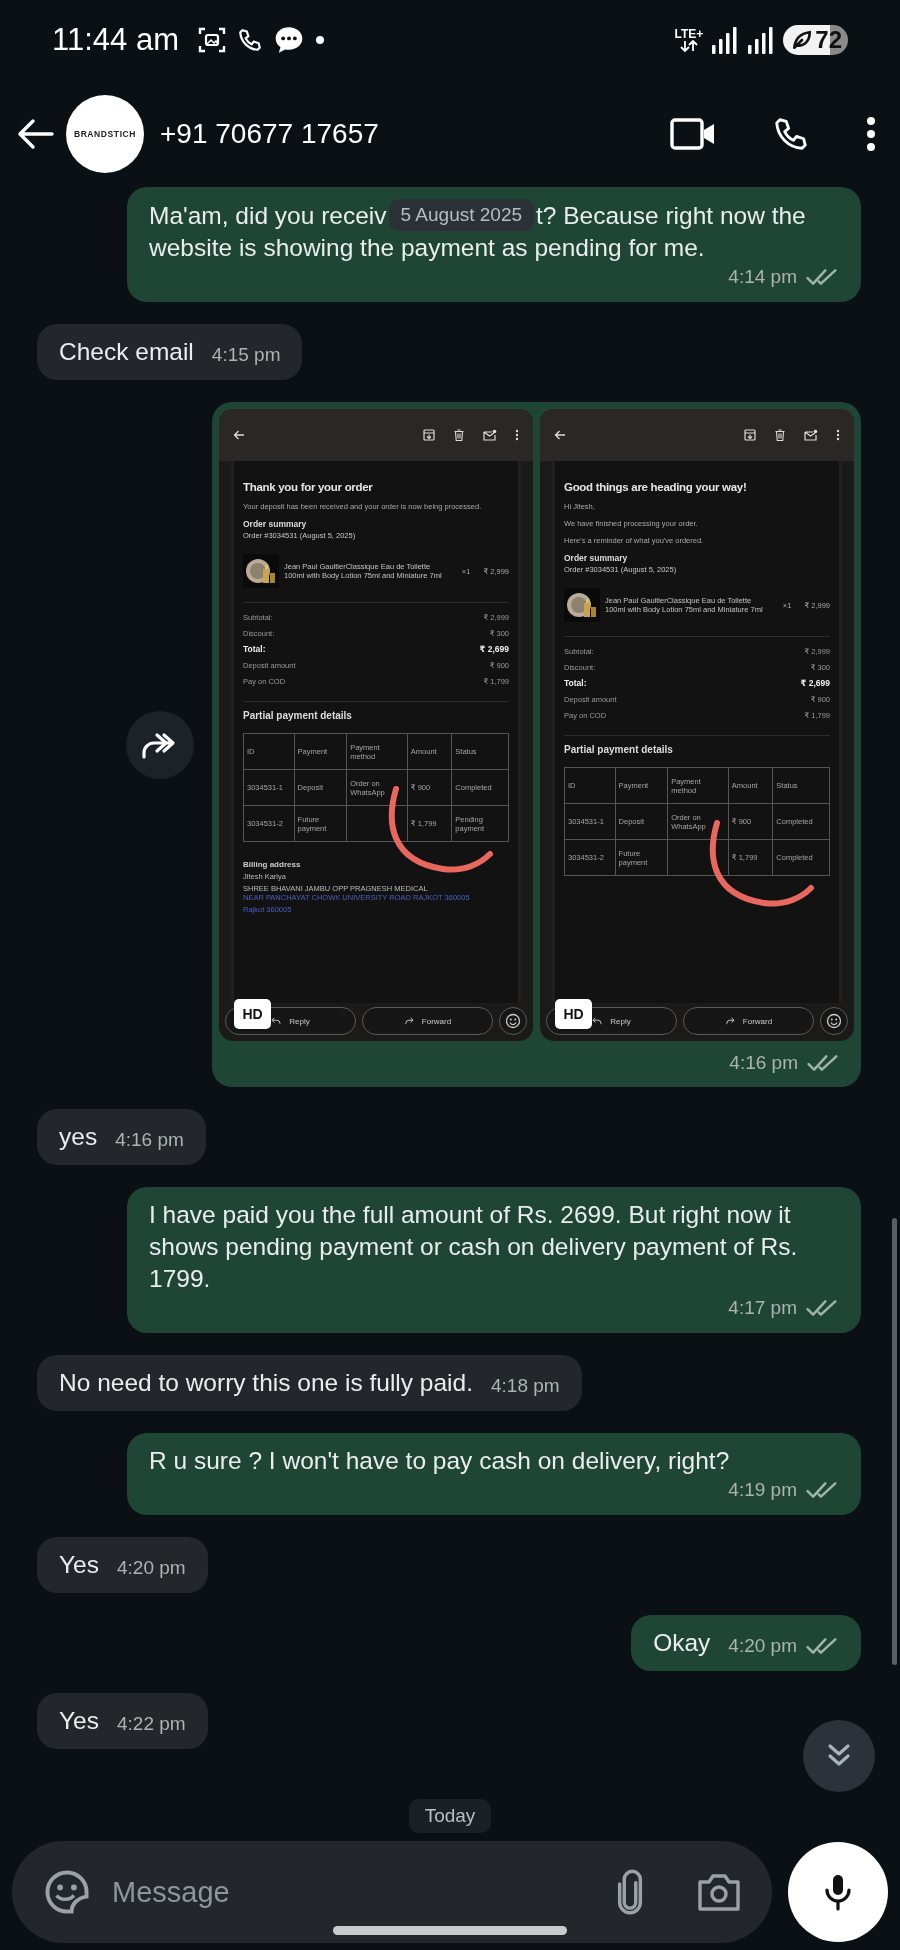 This screenshot has height=1950, width=900. What do you see at coordinates (525, 1386) in the screenshot?
I see `message-time: 4:18 pm` at bounding box center [525, 1386].